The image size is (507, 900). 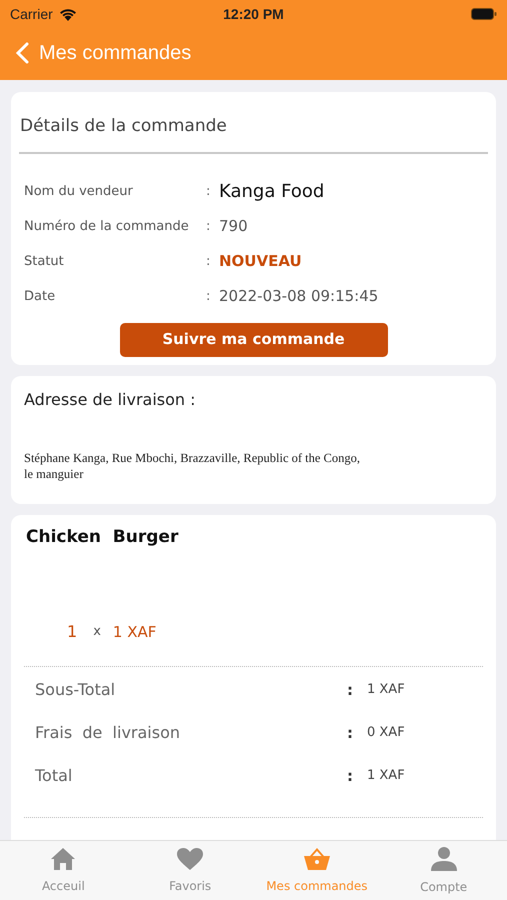 I want to click on total-value: 0 XAF, so click(x=386, y=733).